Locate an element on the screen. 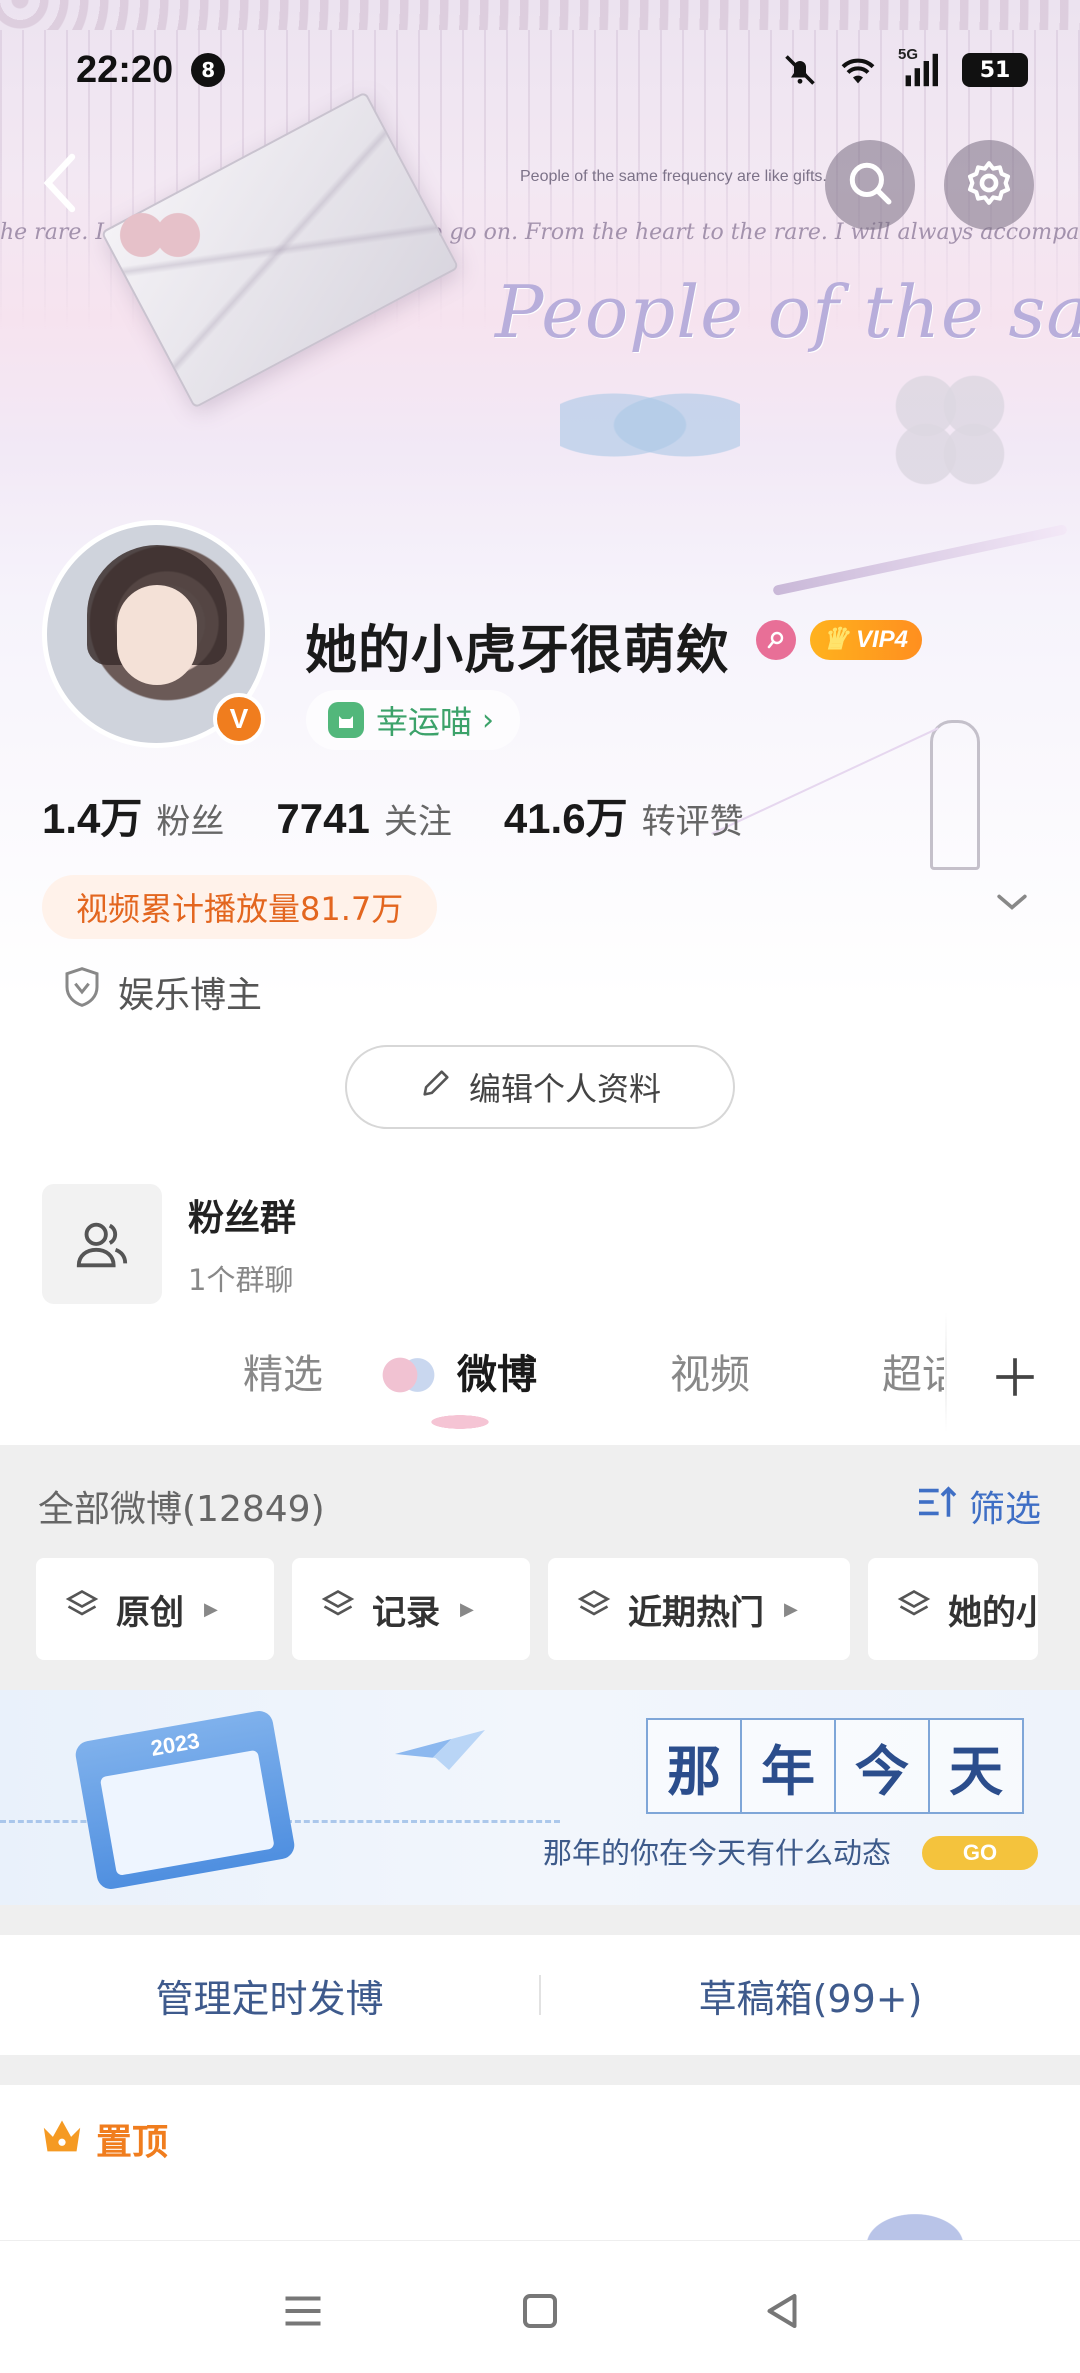  fans-group-entry: 粉丝群 1个群聊 is located at coordinates (169, 1244).